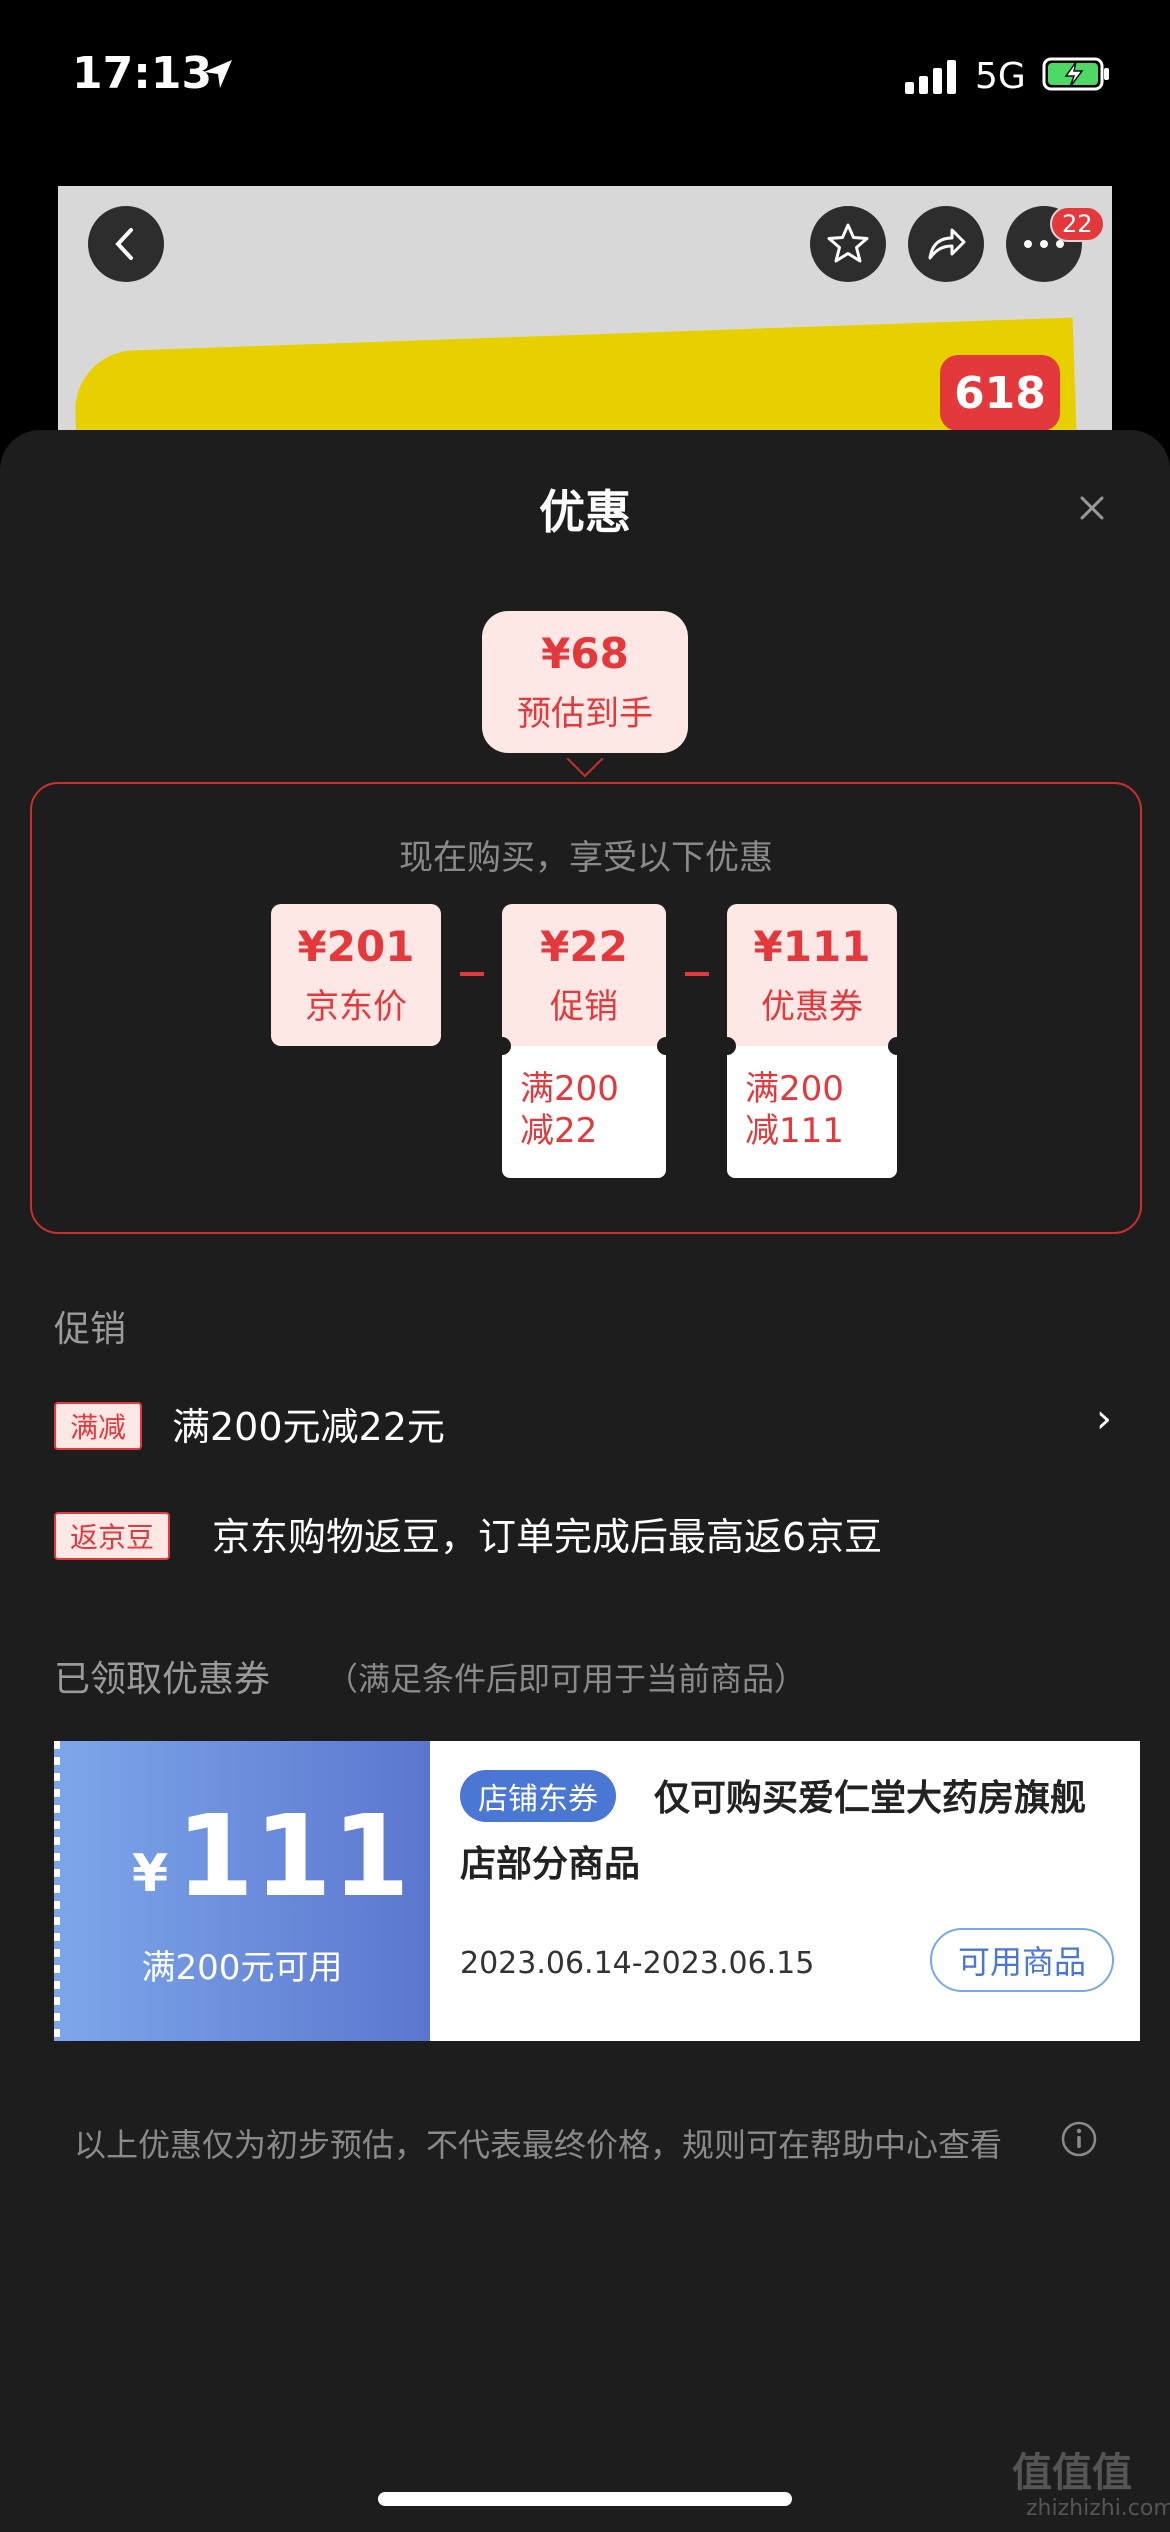  Describe the element at coordinates (1104, 1419) in the screenshot. I see `chevron-right-icon: ›` at that location.